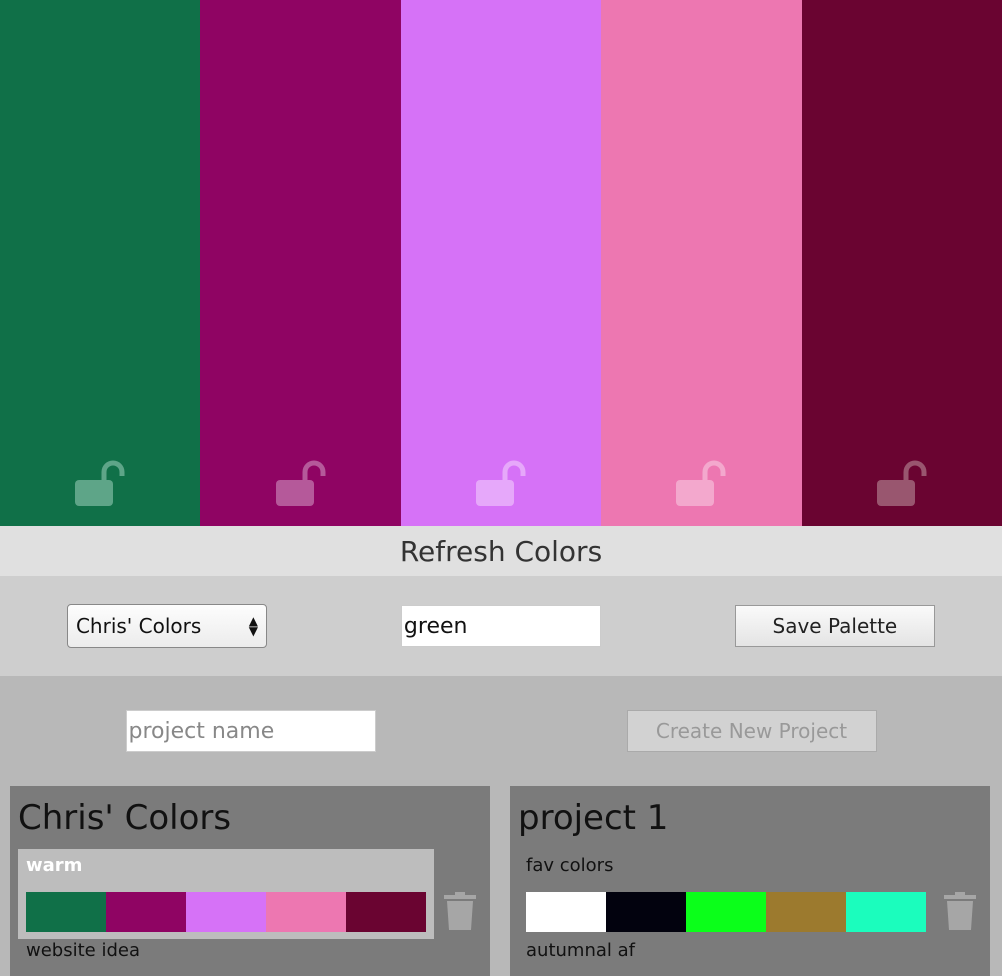 Image resolution: width=1002 pixels, height=976 pixels. What do you see at coordinates (253, 626) in the screenshot?
I see `select-arrows-icon: ▲ ▼` at bounding box center [253, 626].